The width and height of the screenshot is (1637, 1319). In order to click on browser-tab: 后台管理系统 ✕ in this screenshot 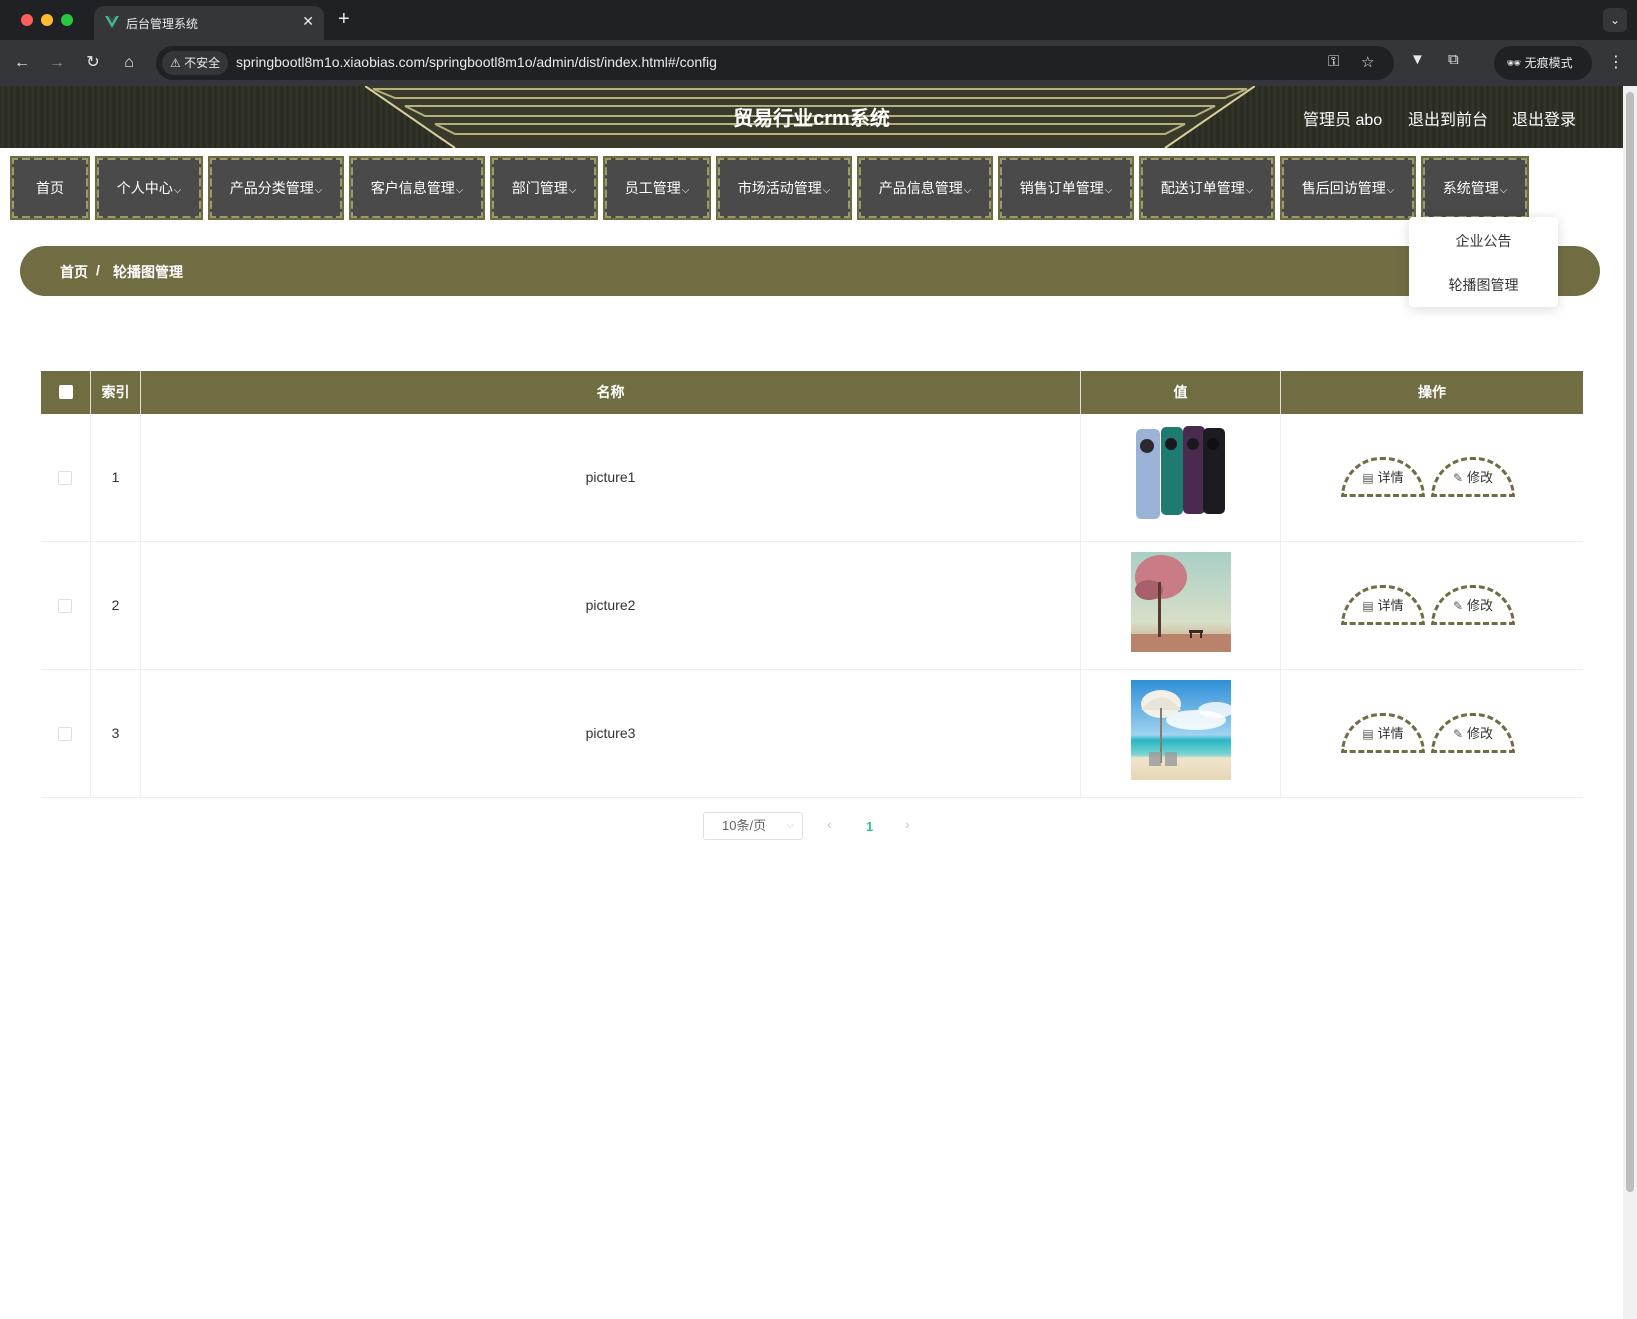, I will do `click(209, 23)`.